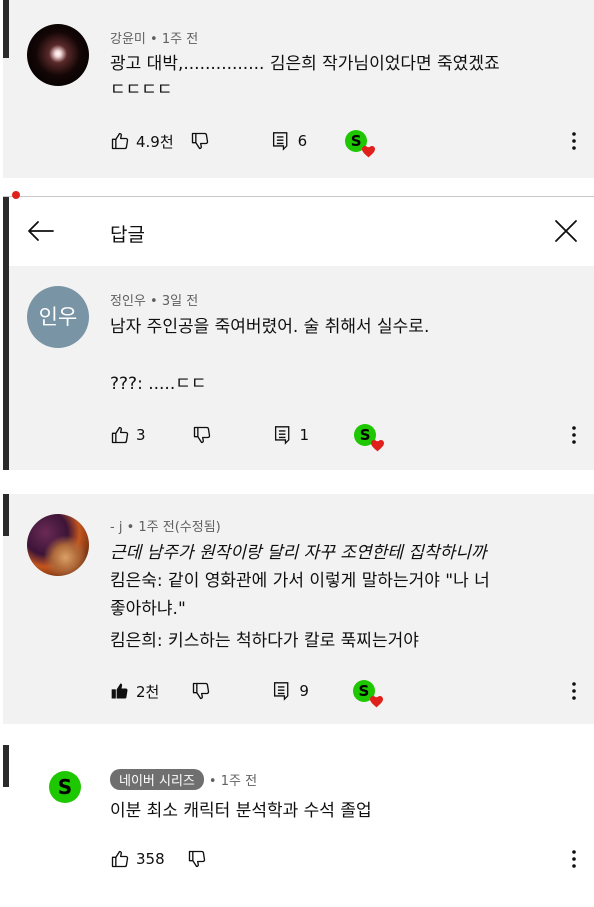 The image size is (594, 907). I want to click on comment-meta: - j • 1주 전(수정됨), so click(165, 525).